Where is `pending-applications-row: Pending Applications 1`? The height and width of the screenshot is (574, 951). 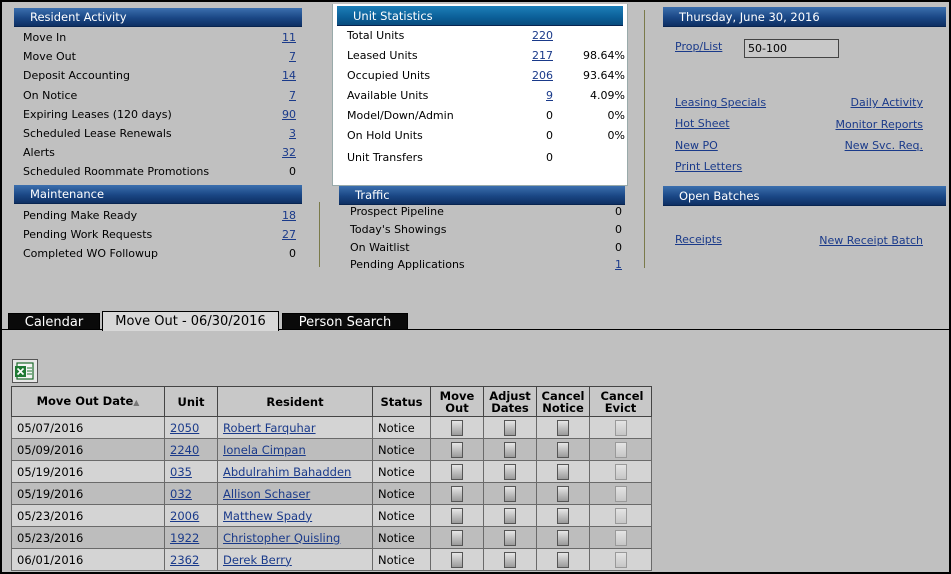
pending-applications-row: Pending Applications 1 is located at coordinates (486, 265).